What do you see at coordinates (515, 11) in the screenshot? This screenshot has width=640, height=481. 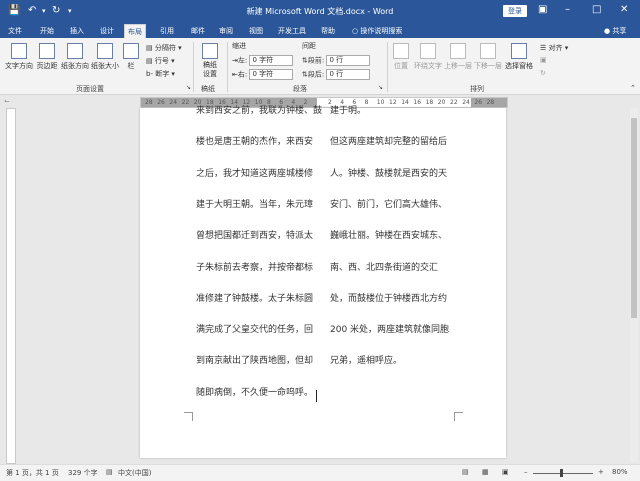 I see `login-button: 登录` at bounding box center [515, 11].